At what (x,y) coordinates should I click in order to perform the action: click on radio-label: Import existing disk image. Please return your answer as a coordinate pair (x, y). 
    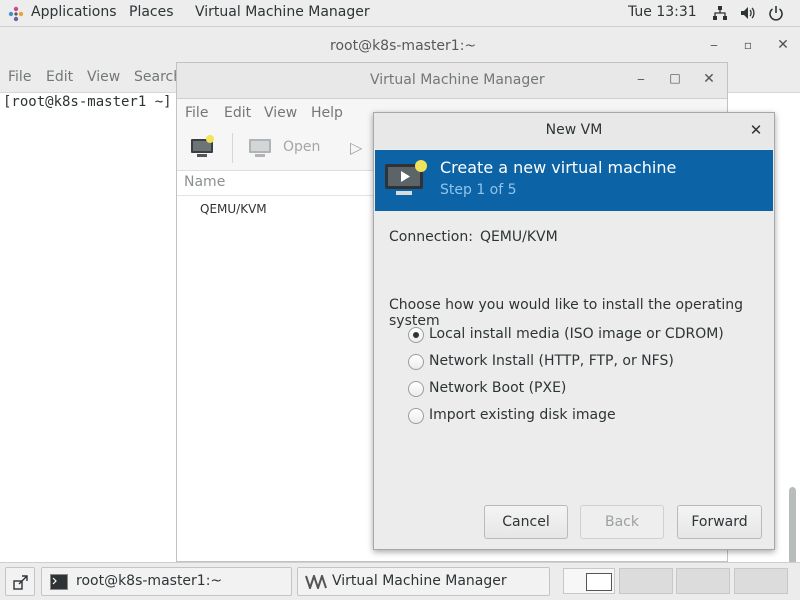
    Looking at the image, I should click on (522, 415).